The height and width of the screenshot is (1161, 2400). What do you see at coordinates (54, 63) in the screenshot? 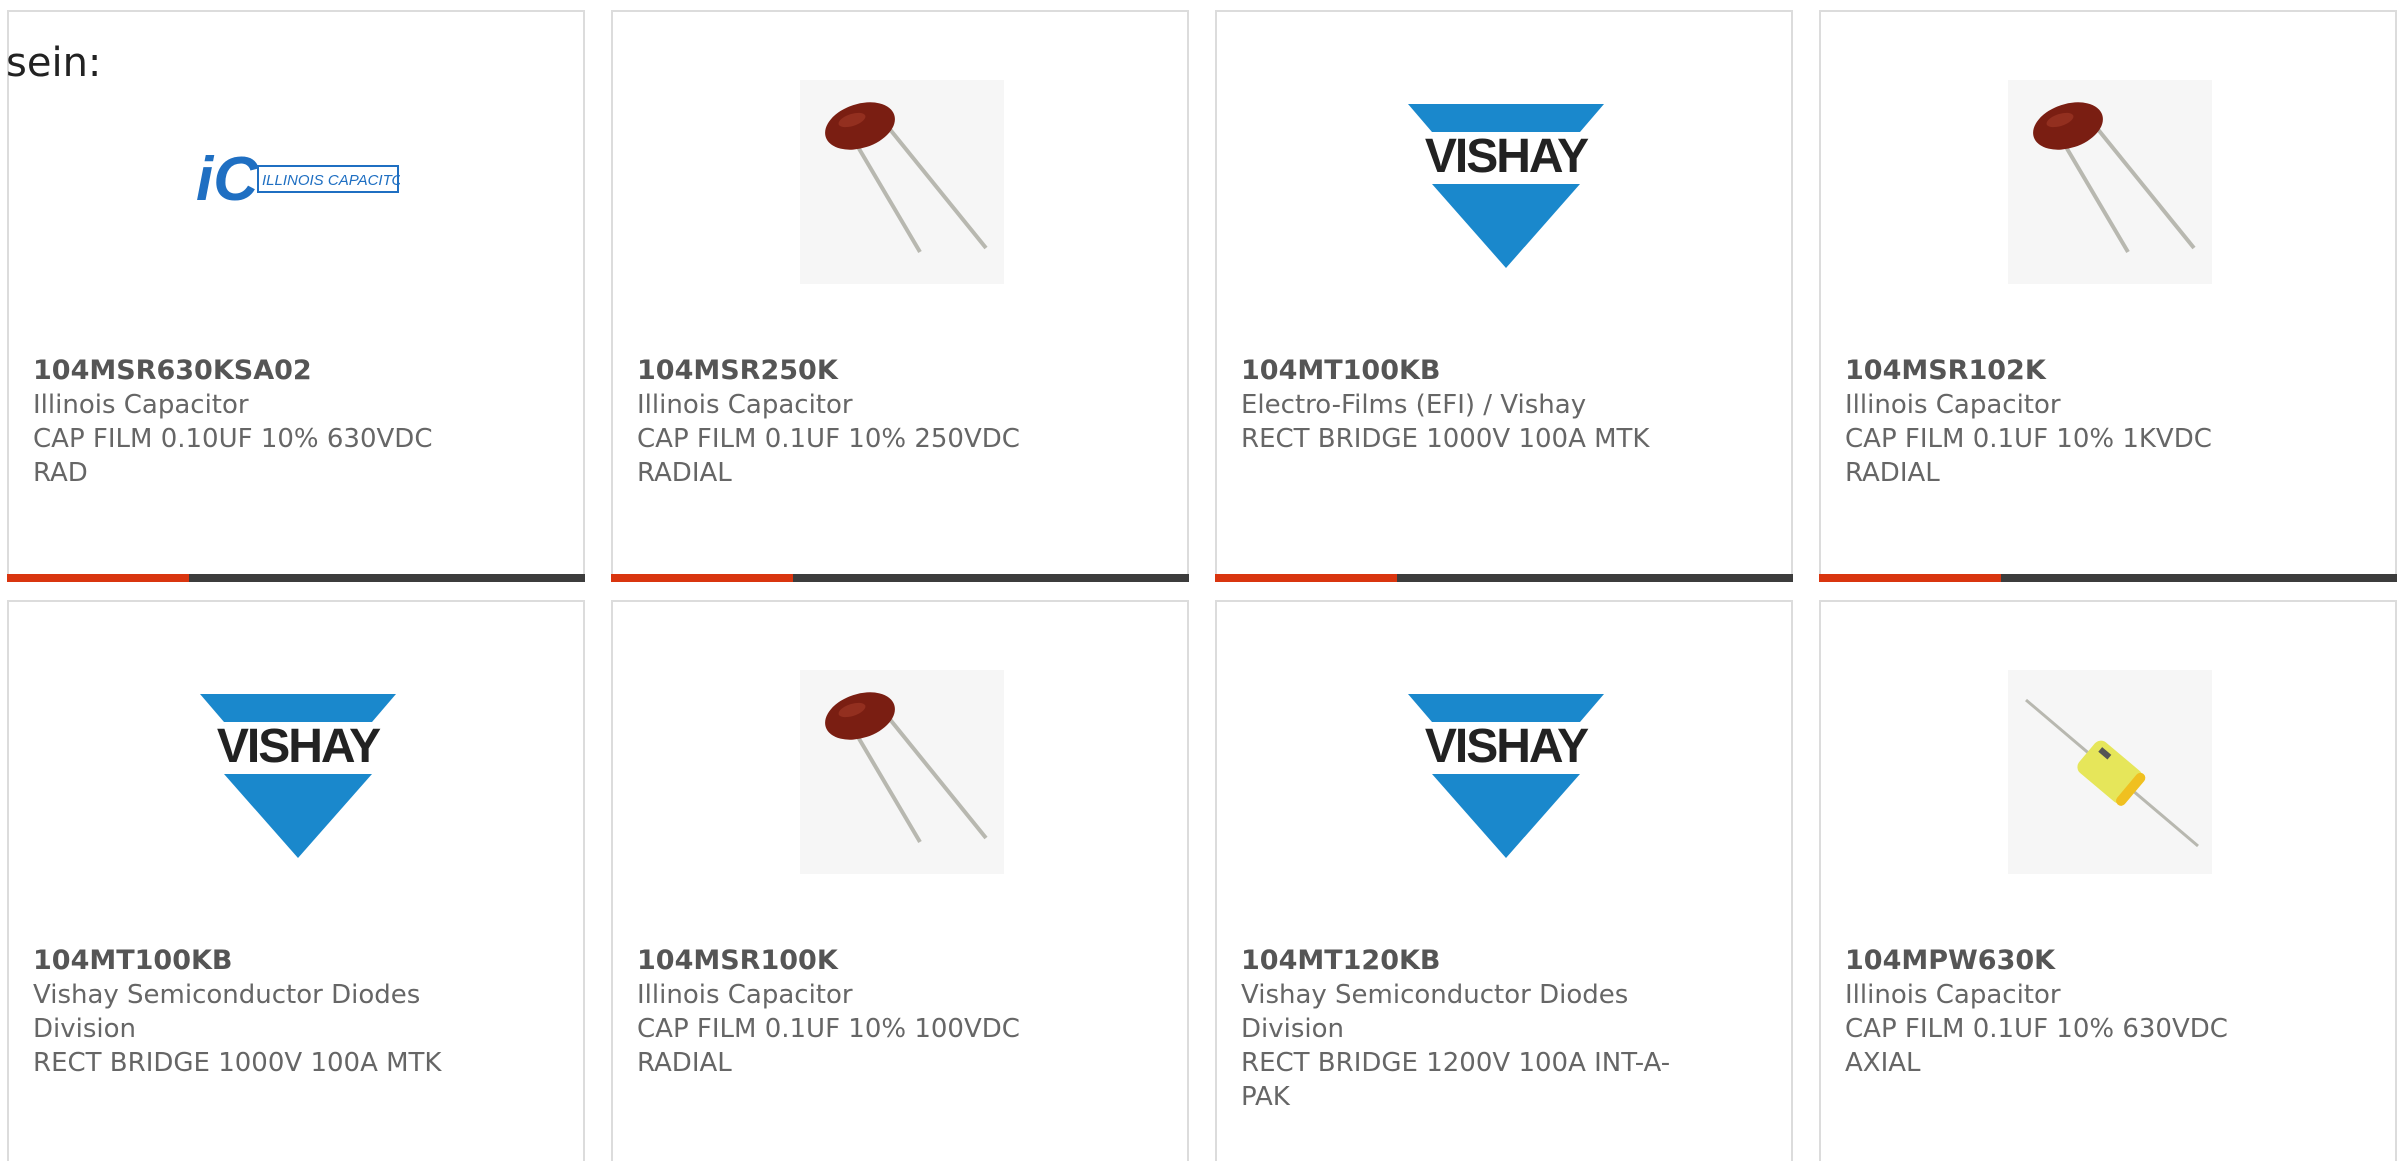
I see `intro-text: sein:` at bounding box center [54, 63].